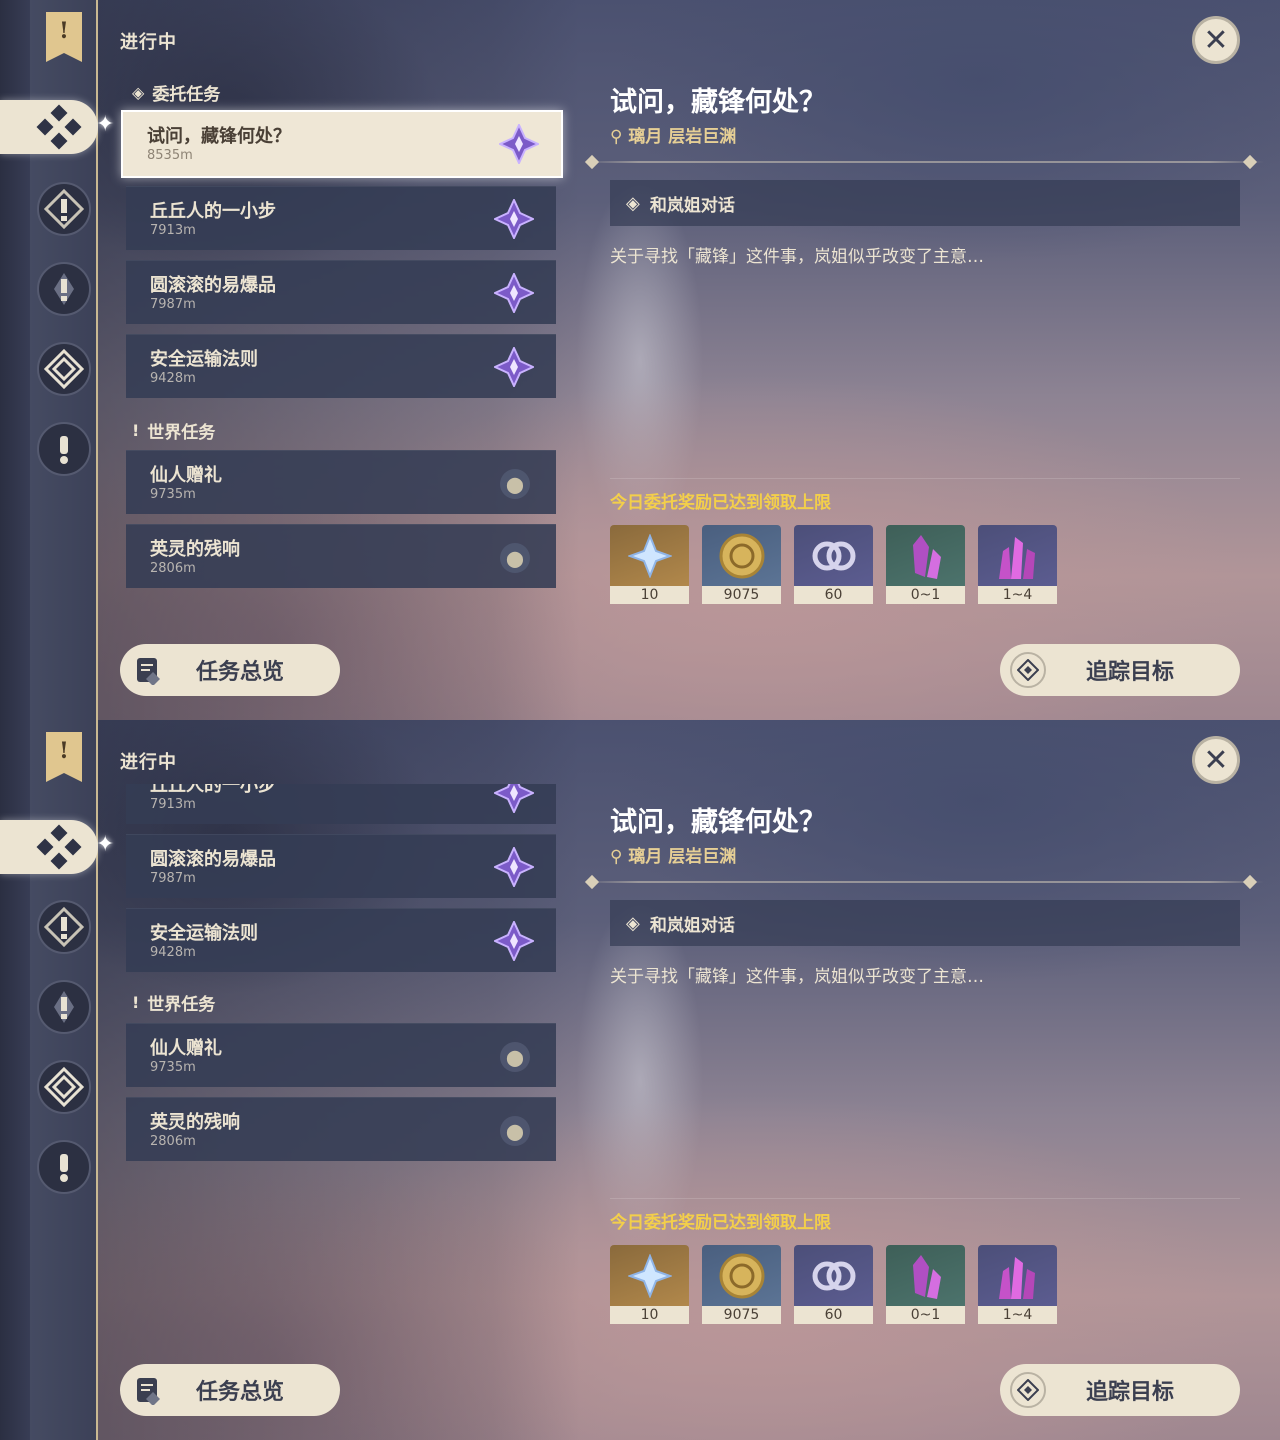  I want to click on tab-story, so click(64, 289).